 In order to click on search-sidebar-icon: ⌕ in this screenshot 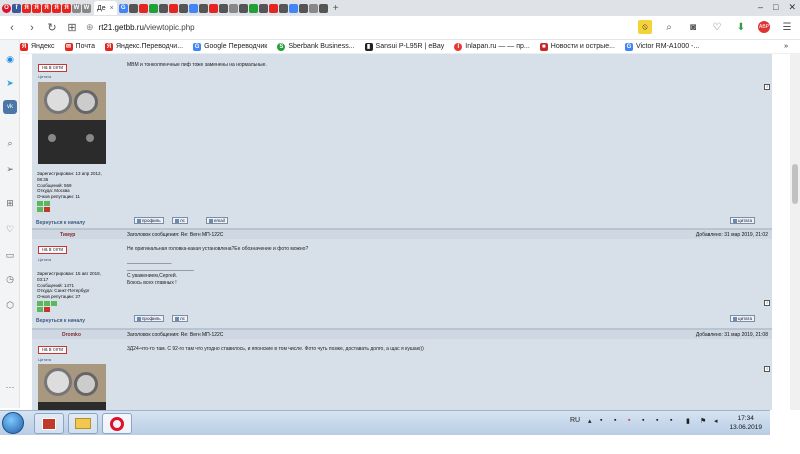, I will do `click(10, 143)`.